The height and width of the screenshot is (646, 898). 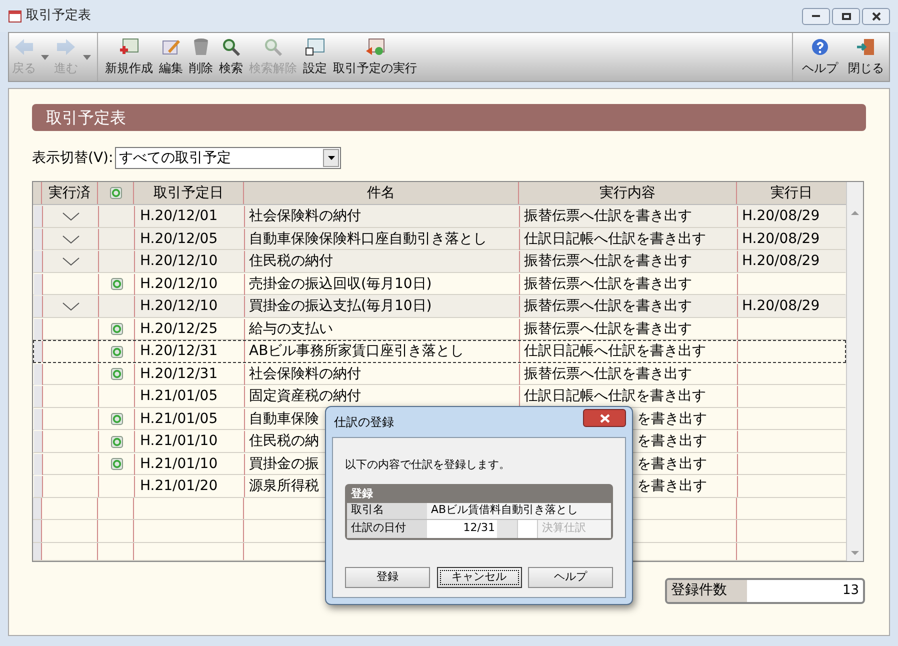 I want to click on maximize-button, so click(x=846, y=16).